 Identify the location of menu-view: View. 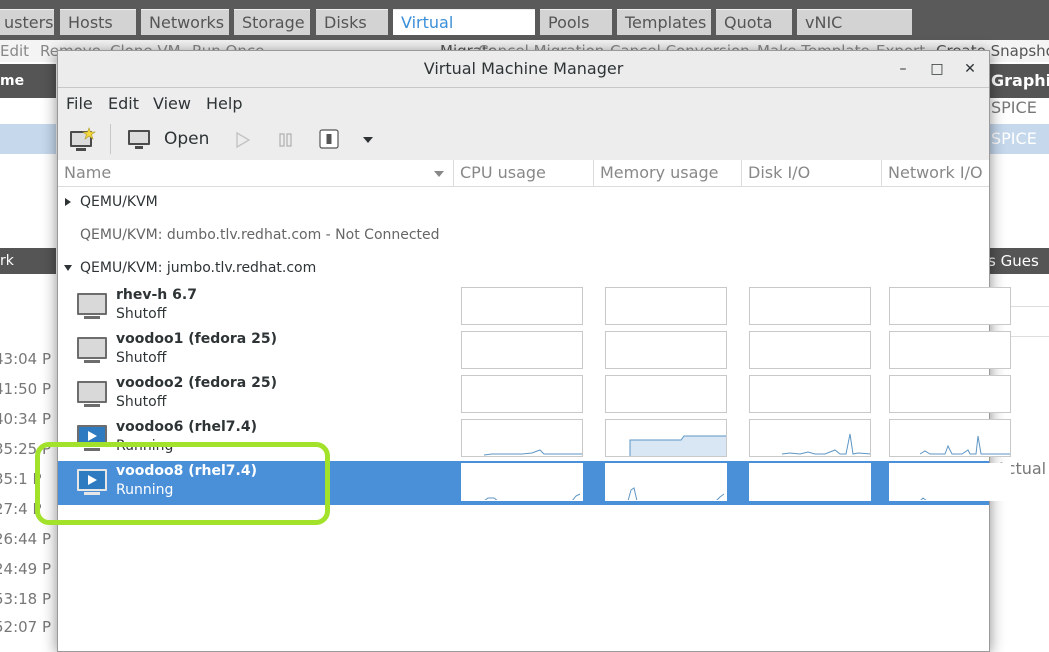
(172, 103).